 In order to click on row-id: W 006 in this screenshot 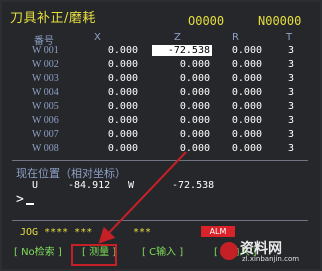, I will do `click(45, 120)`.